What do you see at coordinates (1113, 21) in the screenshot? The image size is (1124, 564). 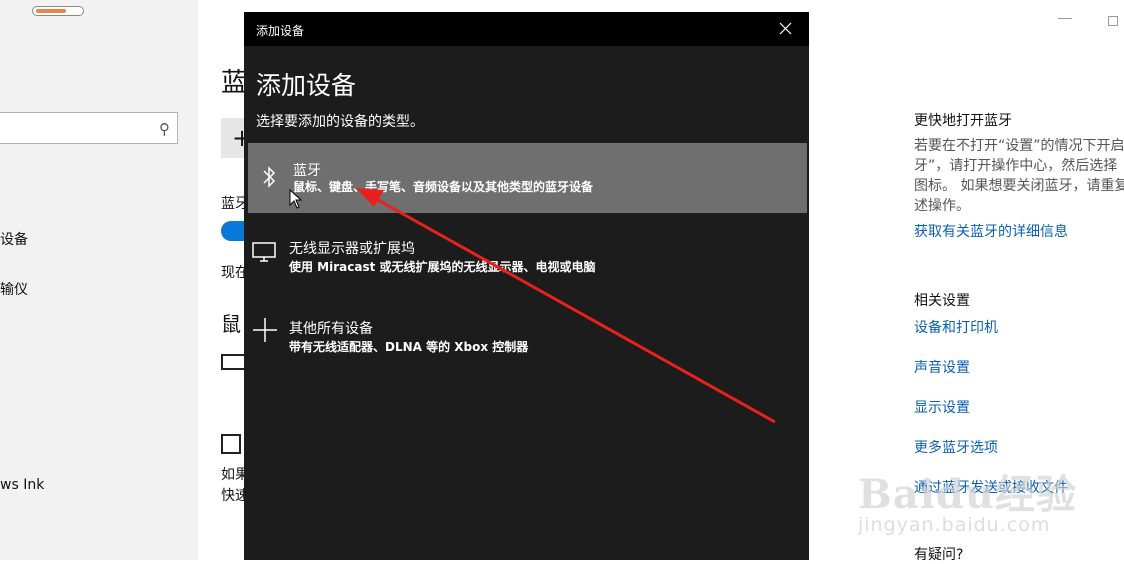 I see `restore-button` at bounding box center [1113, 21].